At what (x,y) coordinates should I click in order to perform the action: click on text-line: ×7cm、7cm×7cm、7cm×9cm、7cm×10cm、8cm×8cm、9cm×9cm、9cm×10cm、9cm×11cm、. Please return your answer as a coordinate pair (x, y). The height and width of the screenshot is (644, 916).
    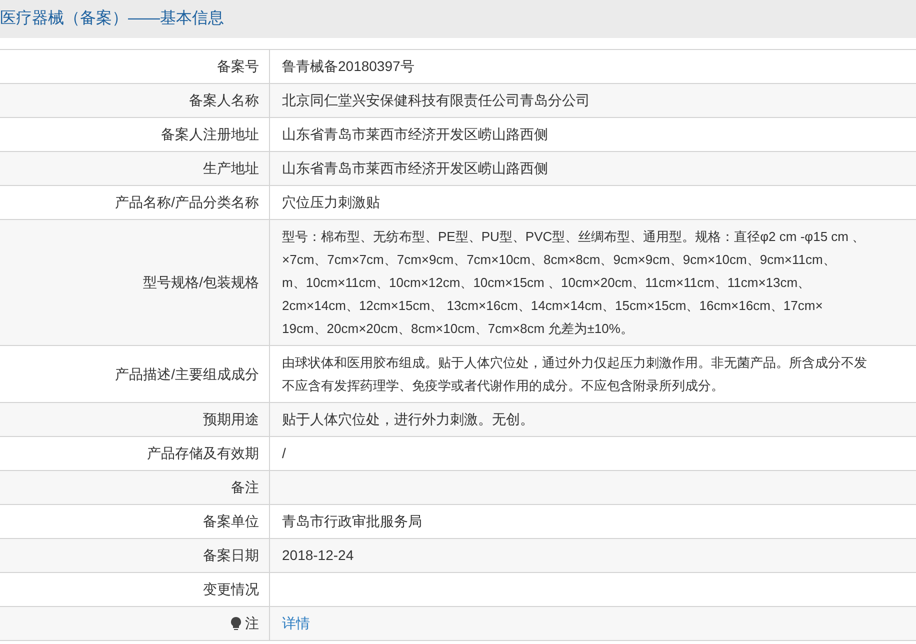
    Looking at the image, I should click on (559, 260).